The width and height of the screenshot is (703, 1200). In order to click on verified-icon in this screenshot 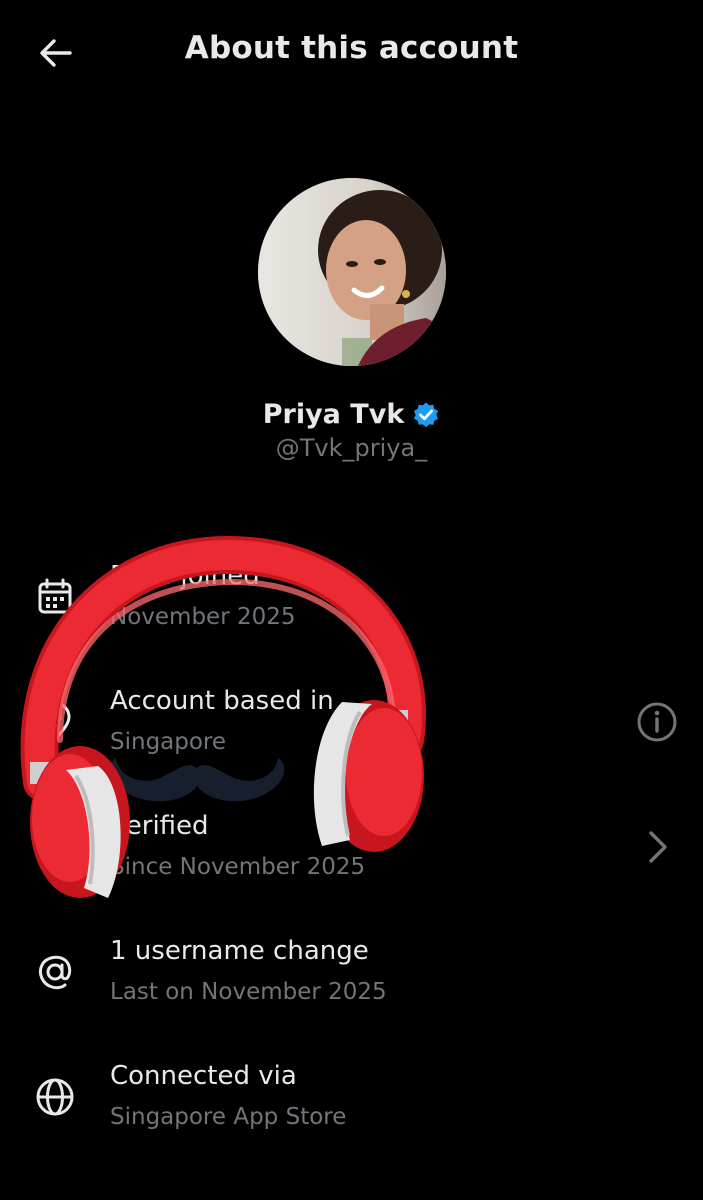, I will do `click(55, 845)`.